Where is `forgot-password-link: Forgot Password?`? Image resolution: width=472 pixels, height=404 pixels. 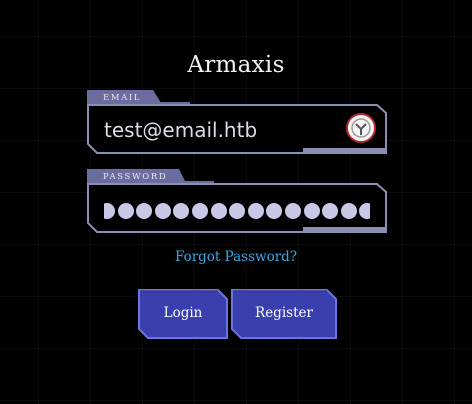
forgot-password-link: Forgot Password? is located at coordinates (236, 257).